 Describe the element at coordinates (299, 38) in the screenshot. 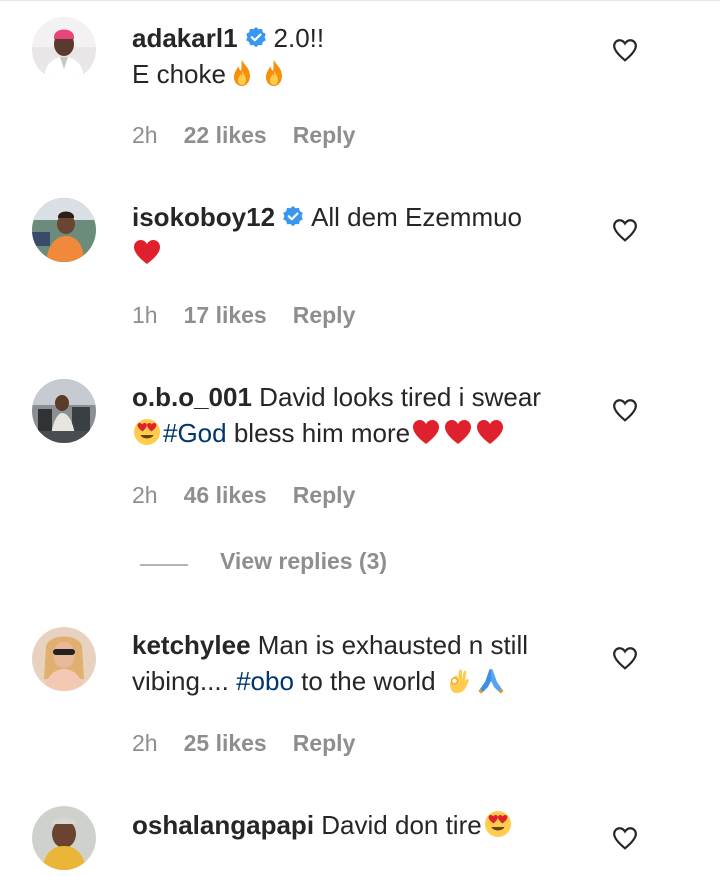

I see `comment-text: 2.0!!` at that location.